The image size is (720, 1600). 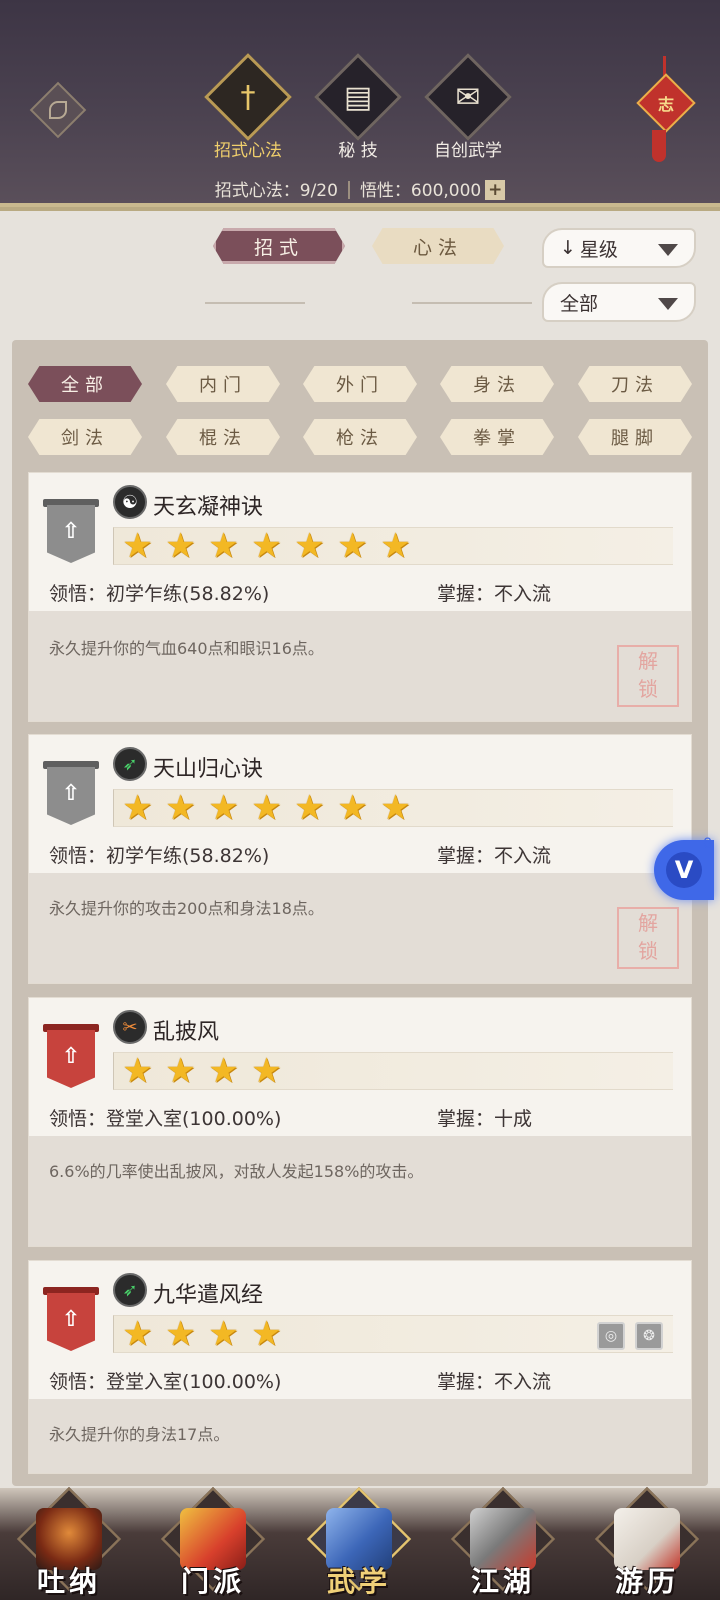 I want to click on sort-tab-moves: 招式, so click(x=279, y=246).